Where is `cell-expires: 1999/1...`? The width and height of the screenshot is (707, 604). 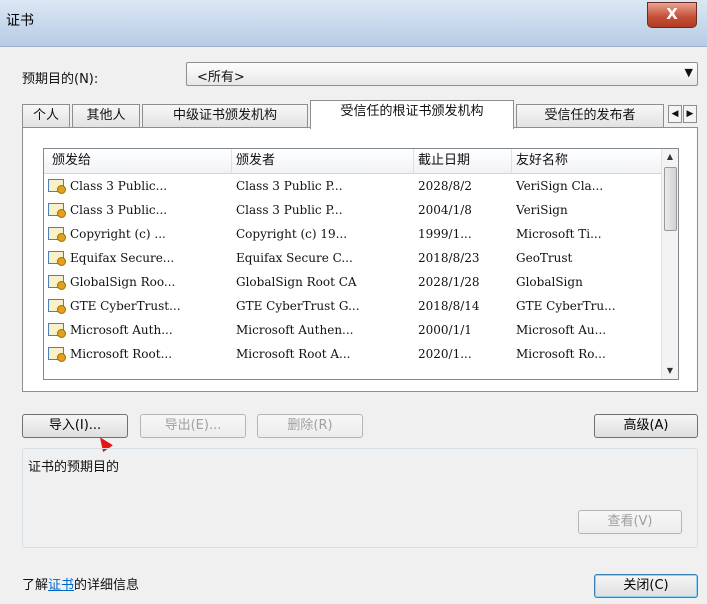
cell-expires: 1999/1... is located at coordinates (445, 234).